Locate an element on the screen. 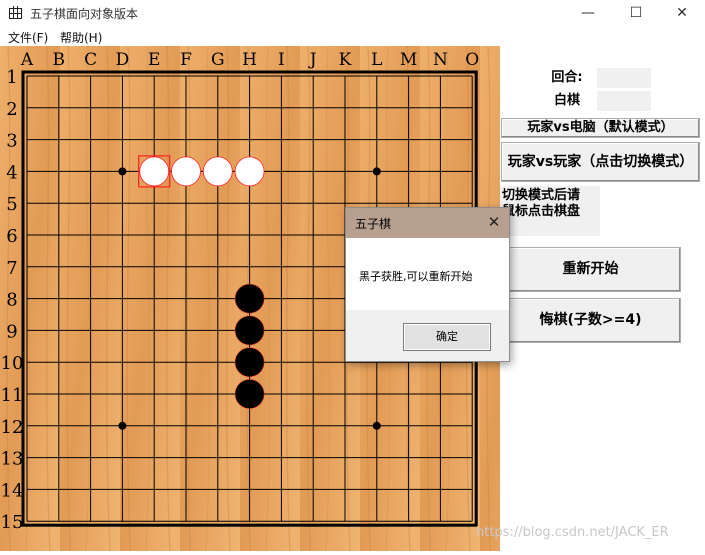  title-bar: 五子棋面向对象版本 — ☐ ✕ is located at coordinates (352, 13).